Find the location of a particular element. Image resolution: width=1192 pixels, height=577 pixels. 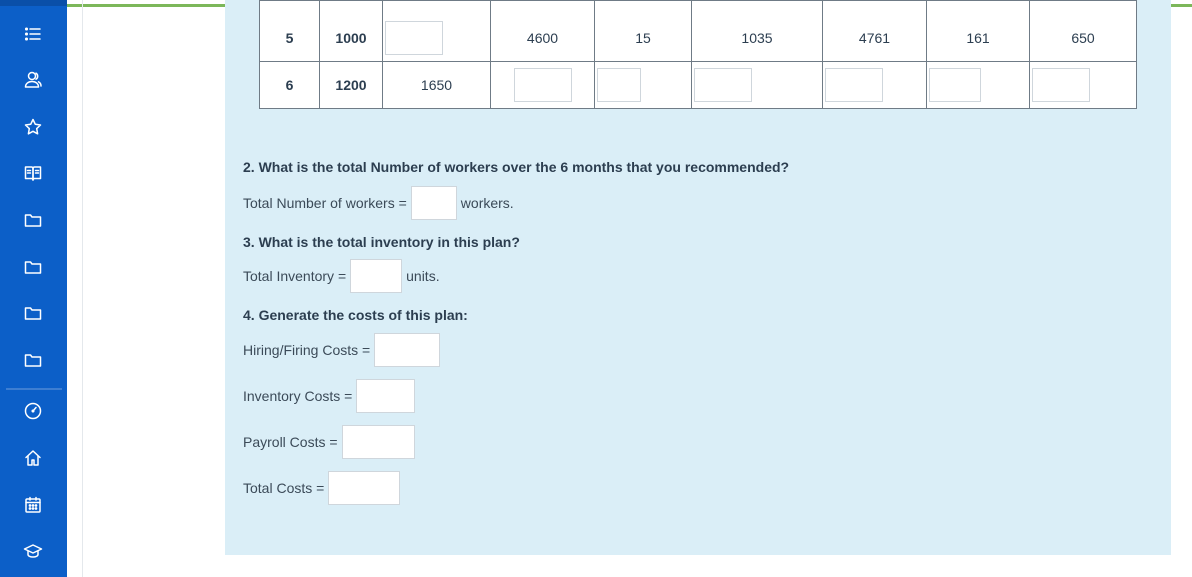

star-icon is located at coordinates (33, 127).